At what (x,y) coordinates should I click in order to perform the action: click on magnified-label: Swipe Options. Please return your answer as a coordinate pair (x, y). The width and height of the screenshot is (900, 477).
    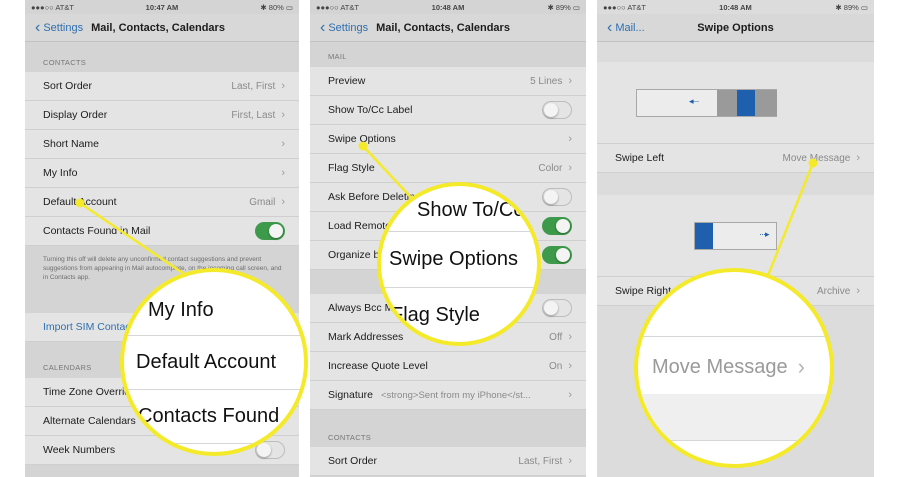
    Looking at the image, I should click on (453, 259).